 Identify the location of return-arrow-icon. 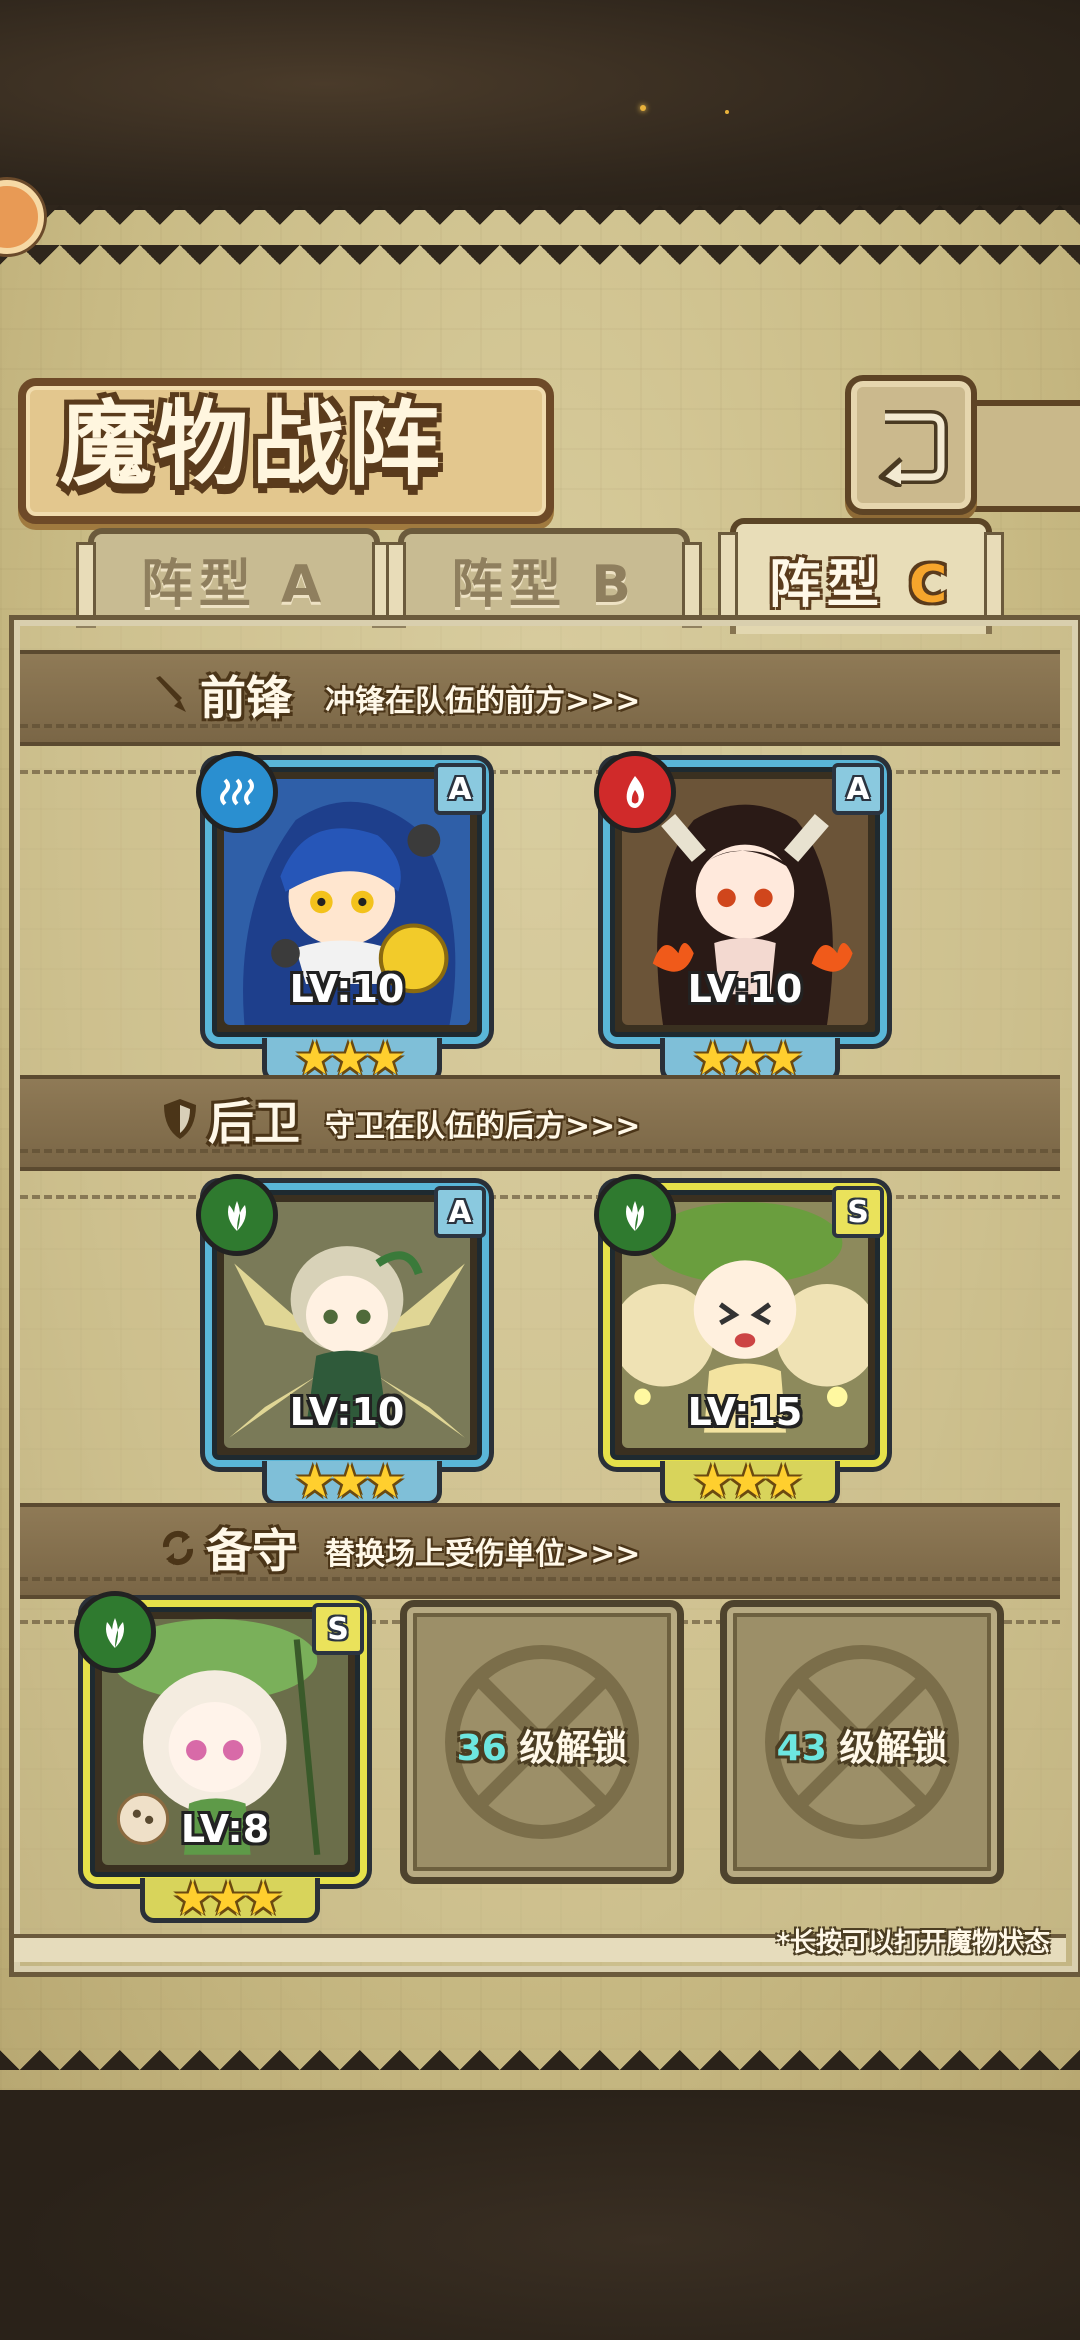
(913, 448).